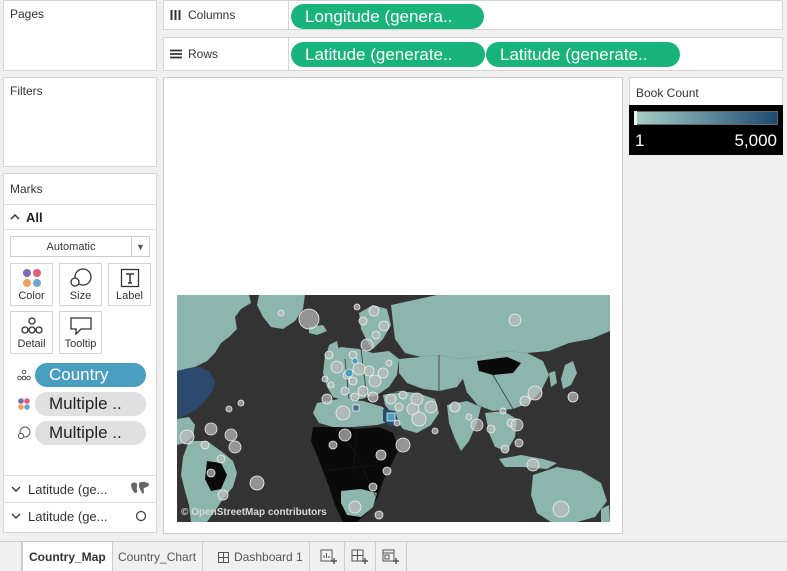  Describe the element at coordinates (90, 375) in the screenshot. I see `country-field-pill: Country` at that location.